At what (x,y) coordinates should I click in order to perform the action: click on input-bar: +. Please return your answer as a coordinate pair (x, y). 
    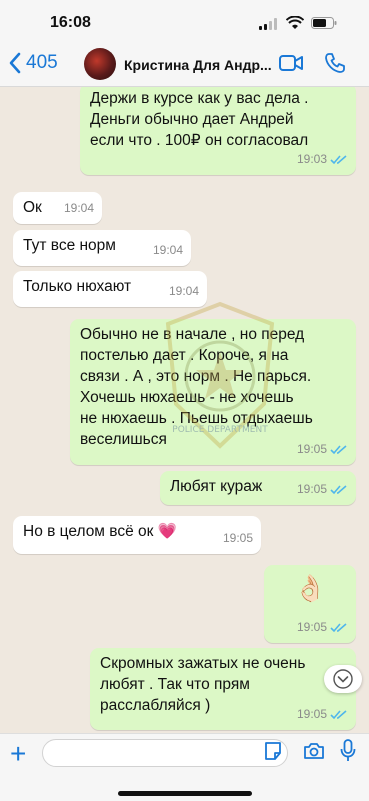
    Looking at the image, I should click on (184, 767).